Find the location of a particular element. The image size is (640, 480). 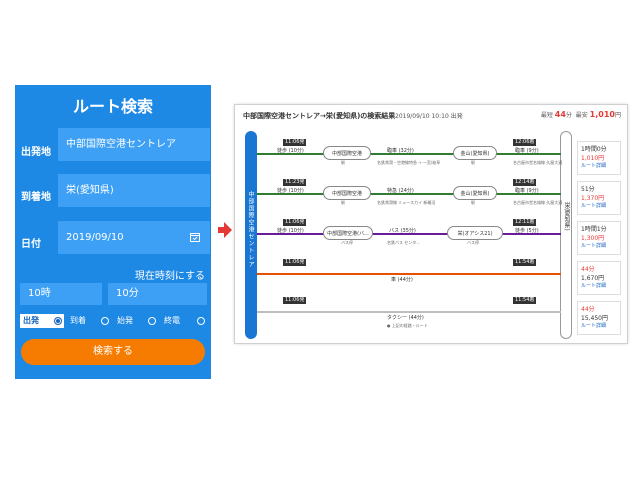

mode-radio-group: 出発 到着 始発 終電 is located at coordinates (114, 321).